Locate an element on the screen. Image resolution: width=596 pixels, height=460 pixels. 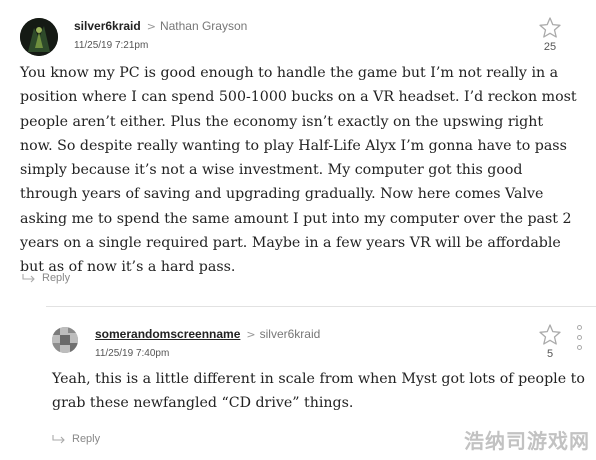
author-name: somerandomscreenname is located at coordinates (167, 334).